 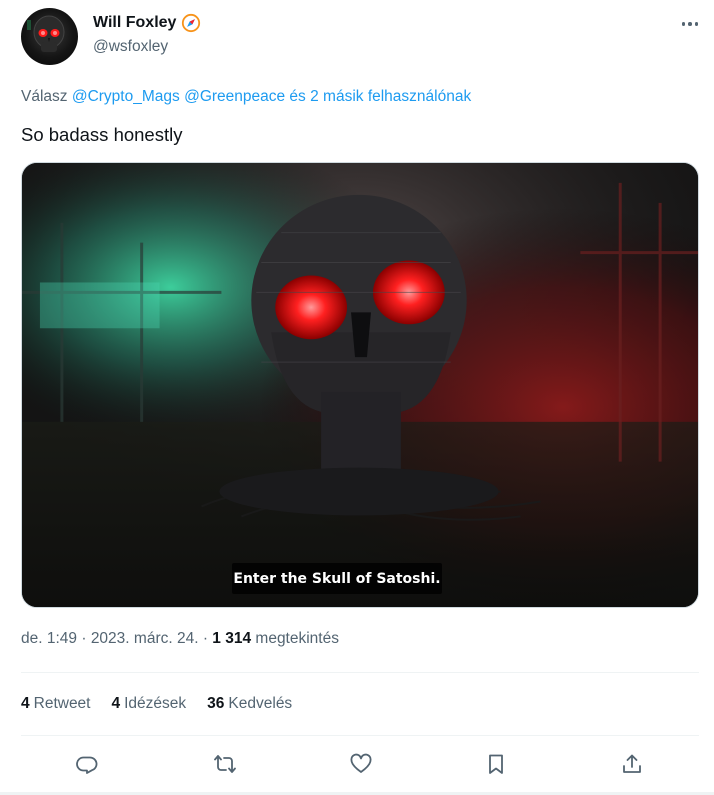 What do you see at coordinates (234, 96) in the screenshot?
I see `mention-link: @Greenpeace` at bounding box center [234, 96].